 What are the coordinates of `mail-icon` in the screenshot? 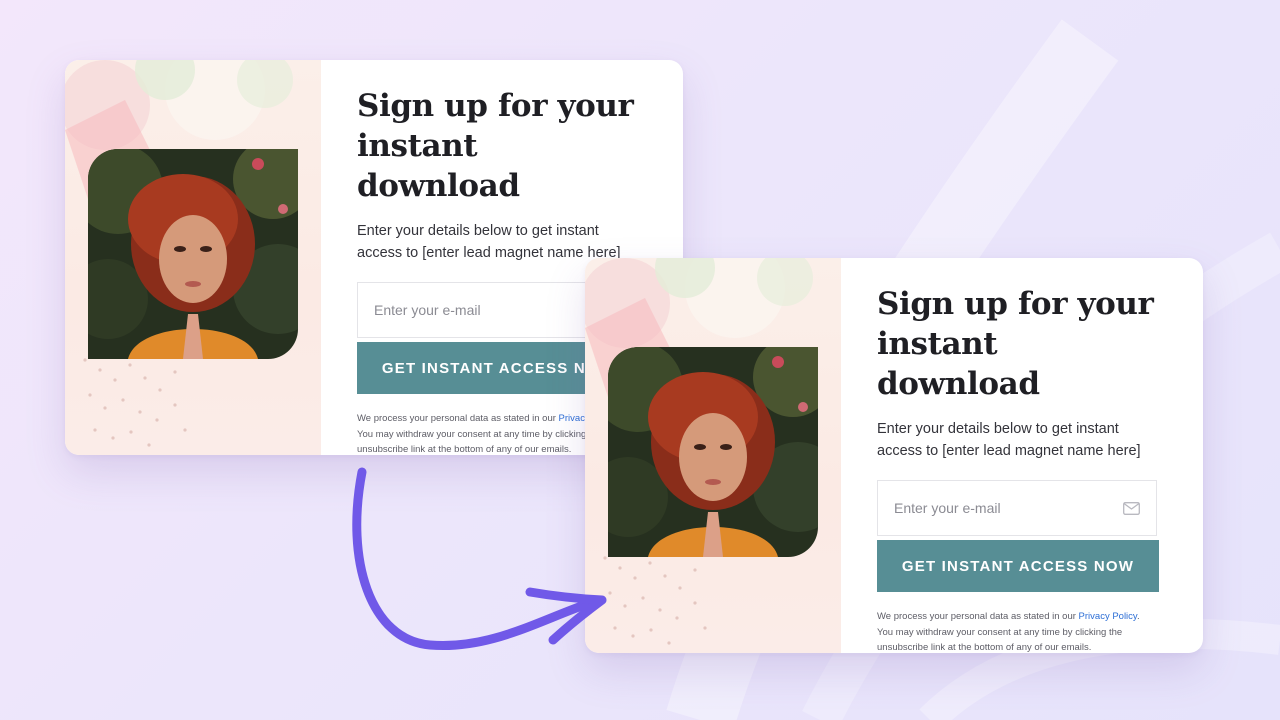 It's located at (1131, 508).